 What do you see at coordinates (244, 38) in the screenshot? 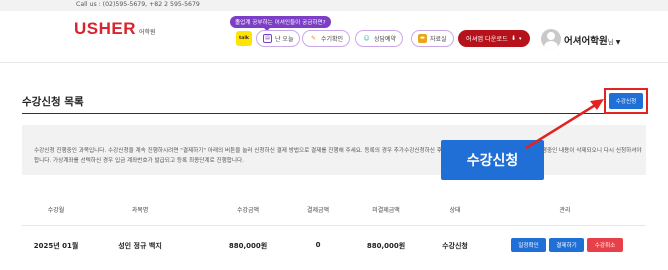
I see `kakao-talk-icon: talk` at bounding box center [244, 38].